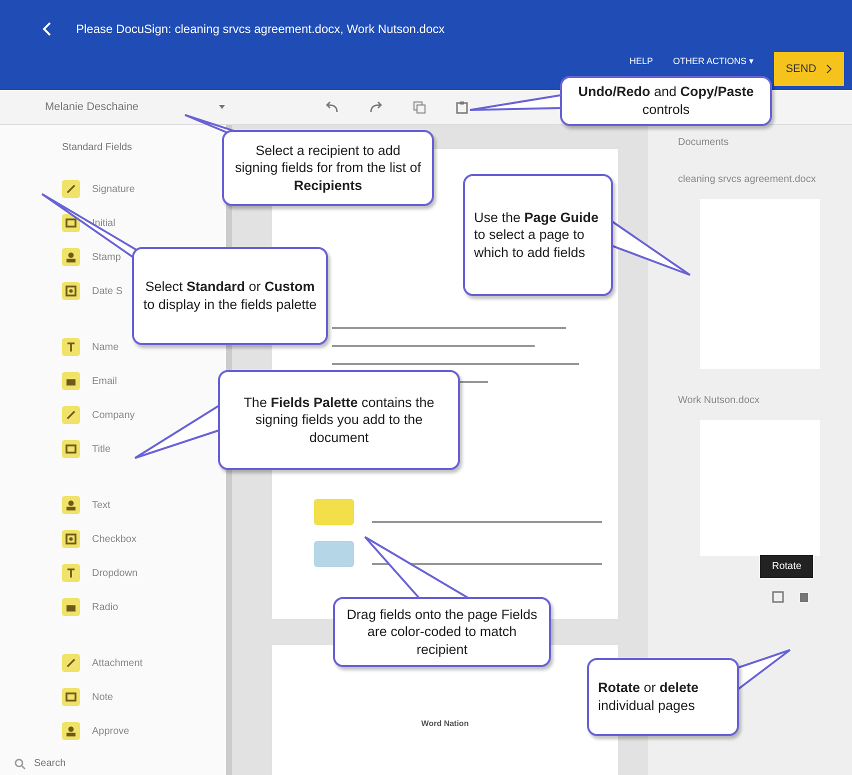 The image size is (852, 775). I want to click on callout: Undo/Redo and Copy/Paste controls, so click(666, 101).